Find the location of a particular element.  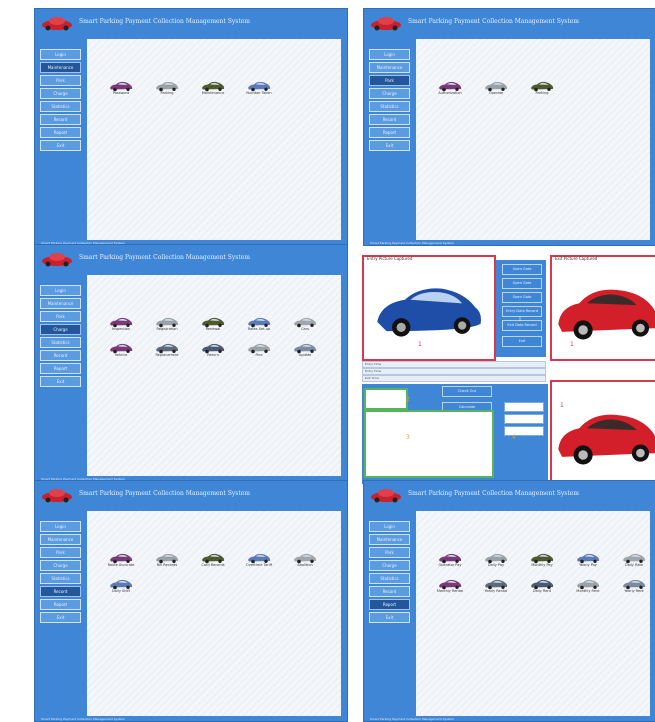

menu-item-label: Operator Pay is located at coordinates (450, 565).